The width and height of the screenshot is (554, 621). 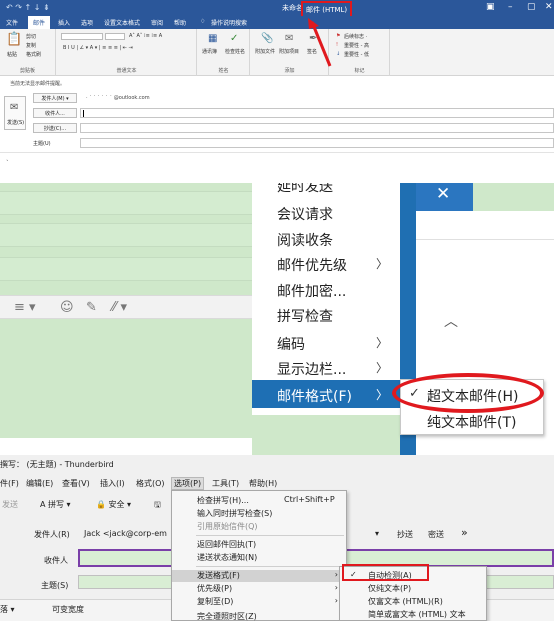 What do you see at coordinates (326, 213) in the screenshot?
I see `menu-item-meeting-request: 会议请求` at bounding box center [326, 213].